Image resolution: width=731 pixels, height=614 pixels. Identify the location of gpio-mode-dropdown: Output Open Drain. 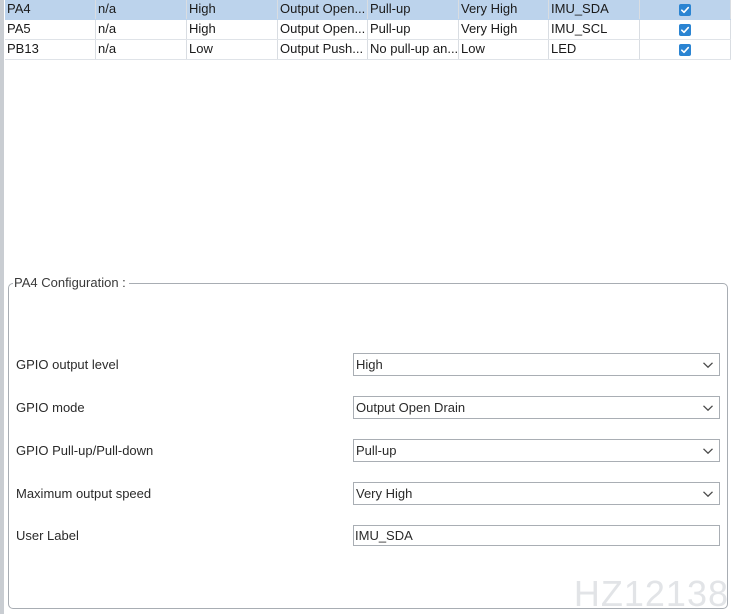
(536, 407).